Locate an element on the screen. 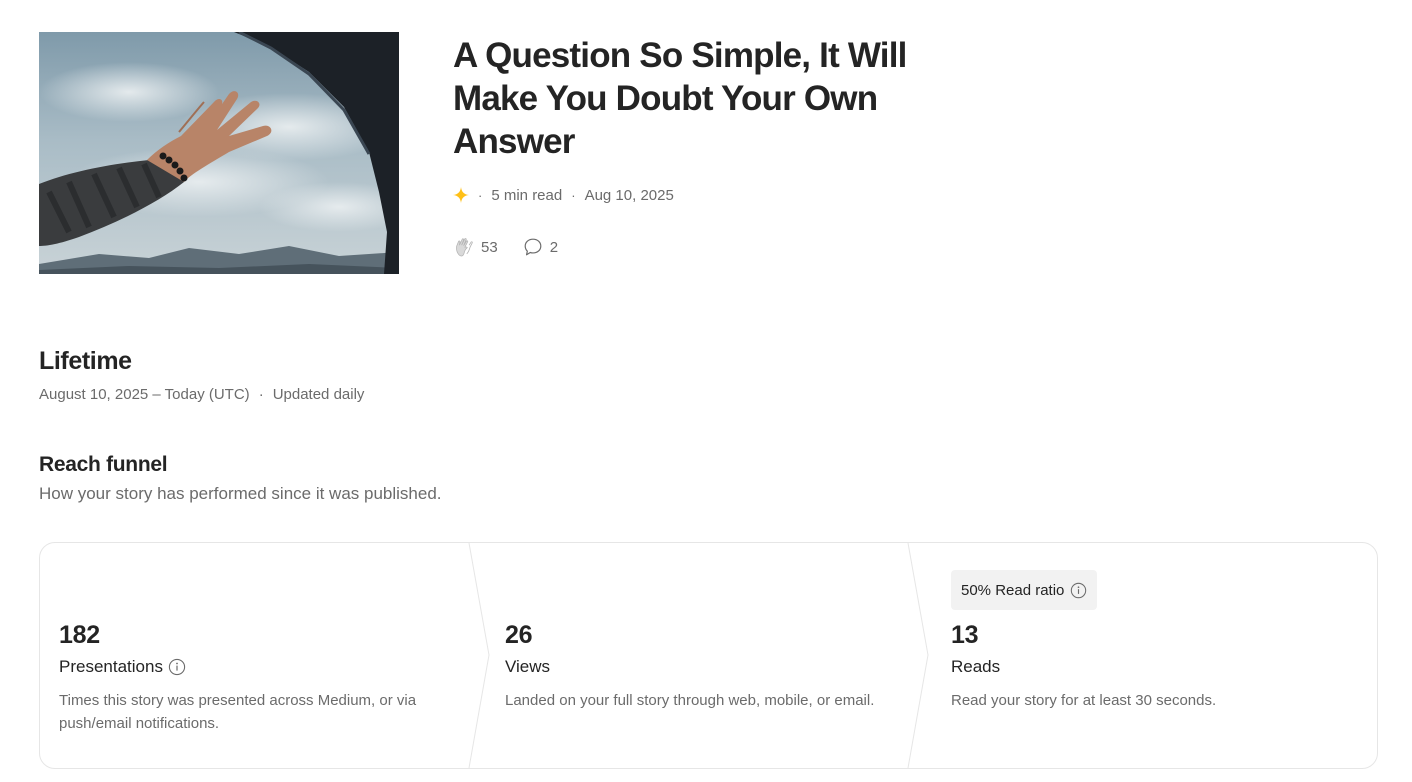  read-time: 5 min read is located at coordinates (527, 195).